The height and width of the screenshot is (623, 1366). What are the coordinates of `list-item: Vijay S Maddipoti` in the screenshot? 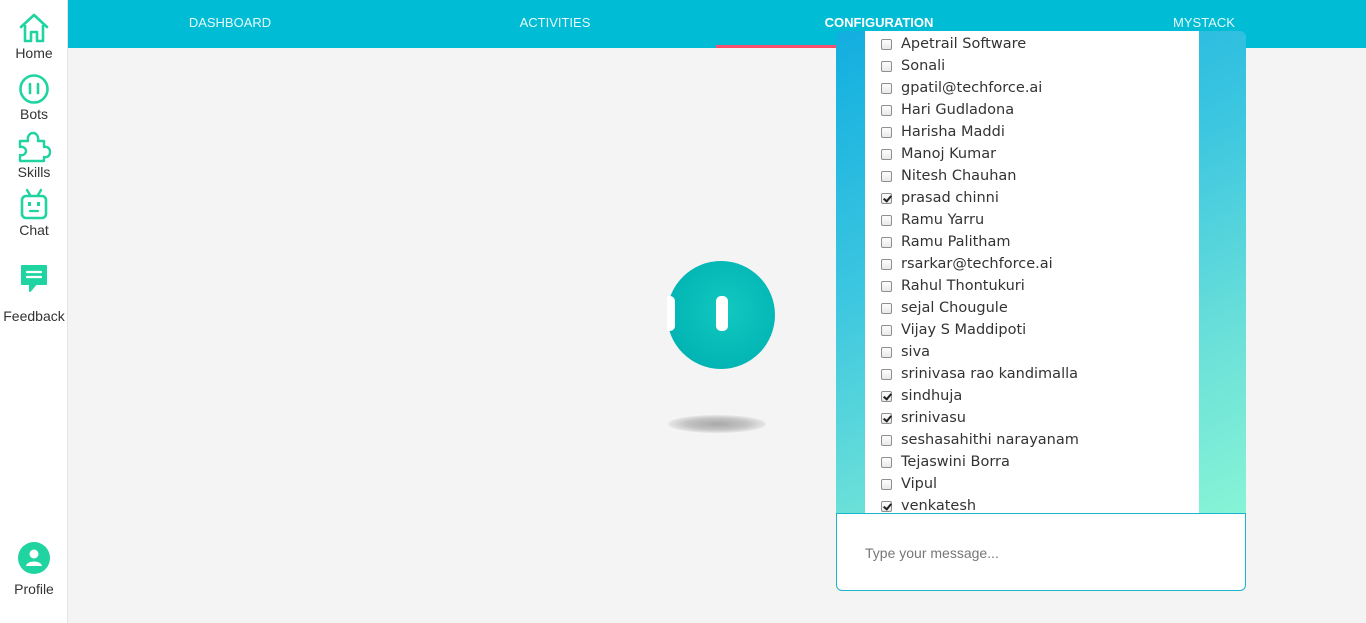 It's located at (1032, 330).